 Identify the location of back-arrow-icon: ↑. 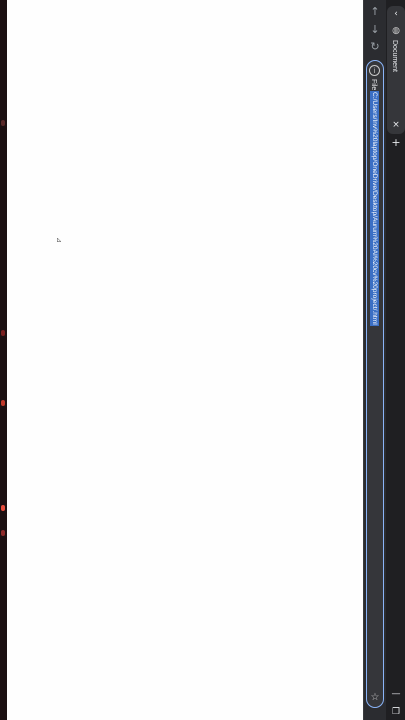
(375, 11).